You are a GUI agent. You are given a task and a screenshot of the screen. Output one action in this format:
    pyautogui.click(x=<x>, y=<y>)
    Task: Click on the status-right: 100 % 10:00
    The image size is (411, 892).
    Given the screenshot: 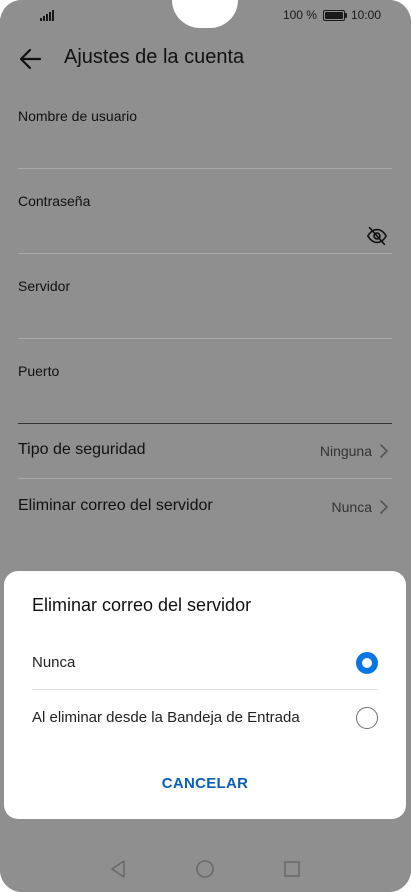 What is the action you would take?
    pyautogui.click(x=332, y=15)
    